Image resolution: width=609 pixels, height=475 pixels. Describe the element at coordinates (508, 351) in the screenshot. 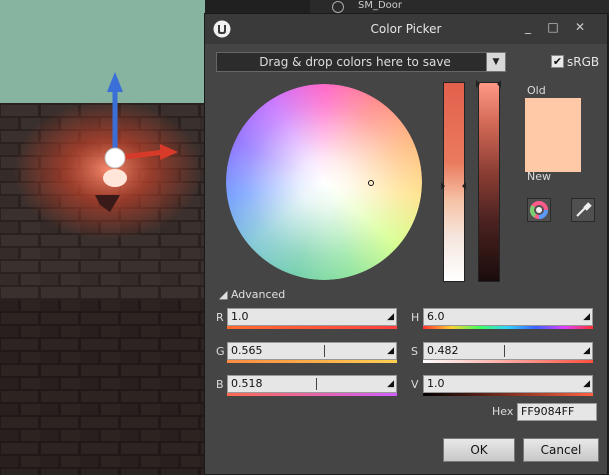

I see `s-input: 0.482 ◢` at that location.